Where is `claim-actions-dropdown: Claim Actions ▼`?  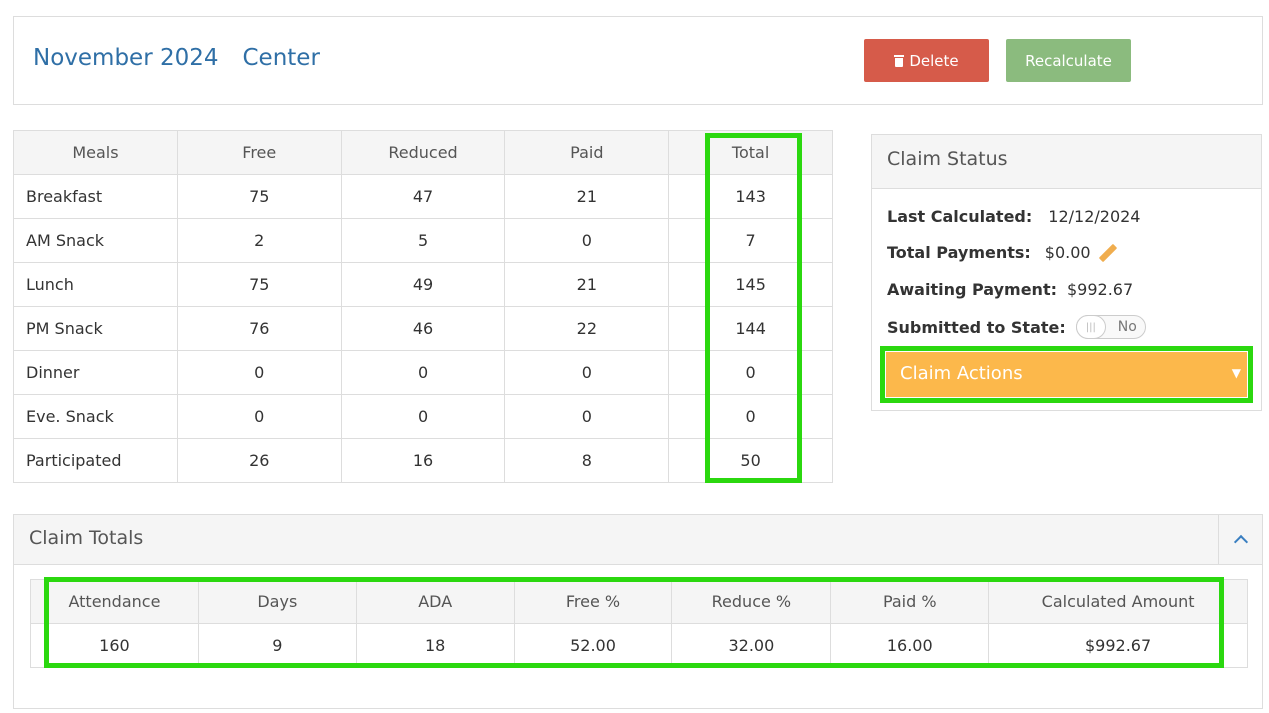 claim-actions-dropdown: Claim Actions ▼ is located at coordinates (1066, 374).